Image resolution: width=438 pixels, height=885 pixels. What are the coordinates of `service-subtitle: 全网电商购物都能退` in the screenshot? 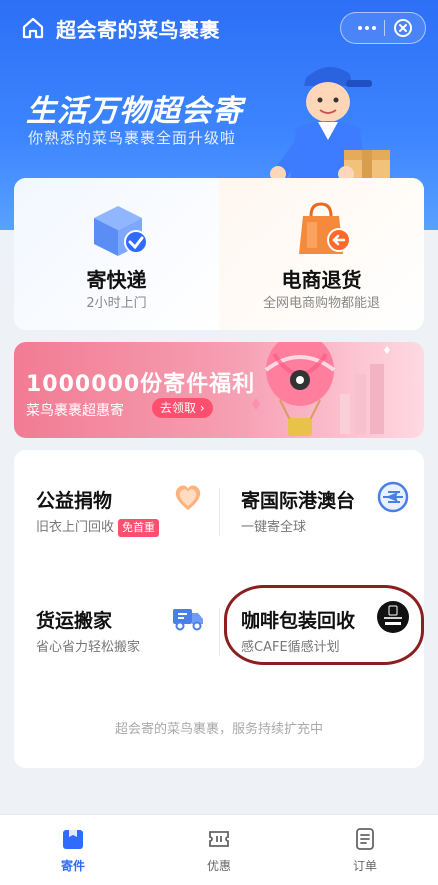 It's located at (321, 303).